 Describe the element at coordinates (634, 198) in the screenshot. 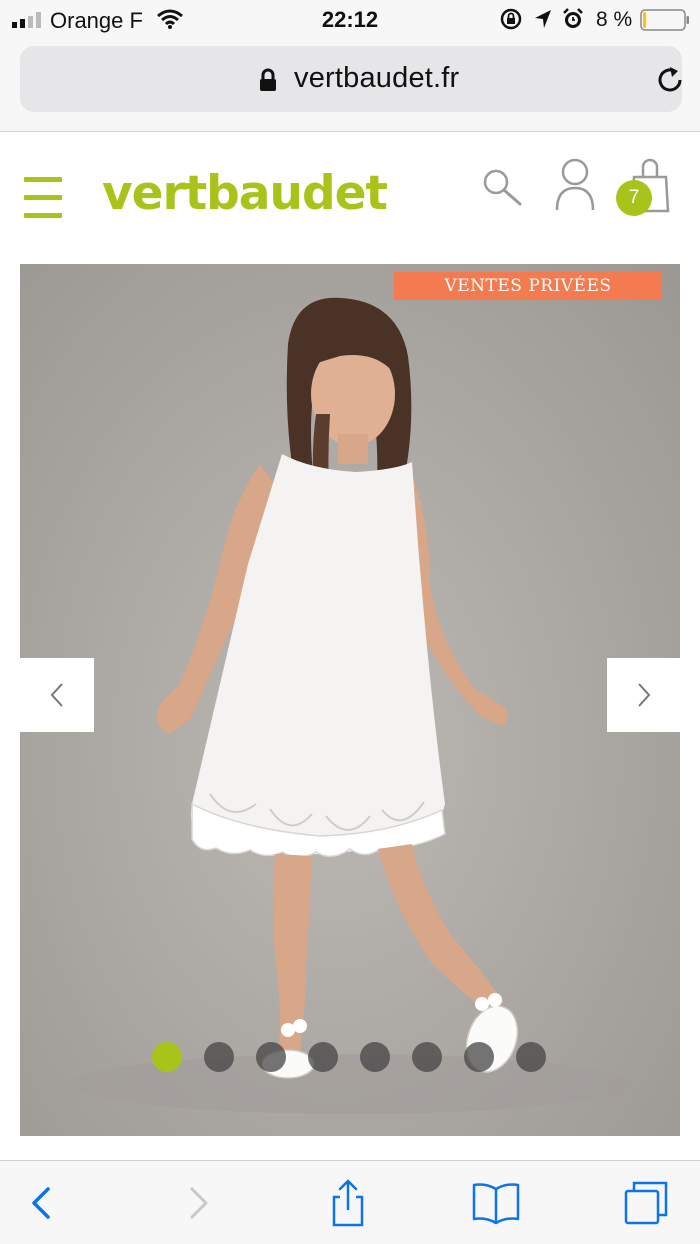

I see `cart-count-badge: 7` at that location.